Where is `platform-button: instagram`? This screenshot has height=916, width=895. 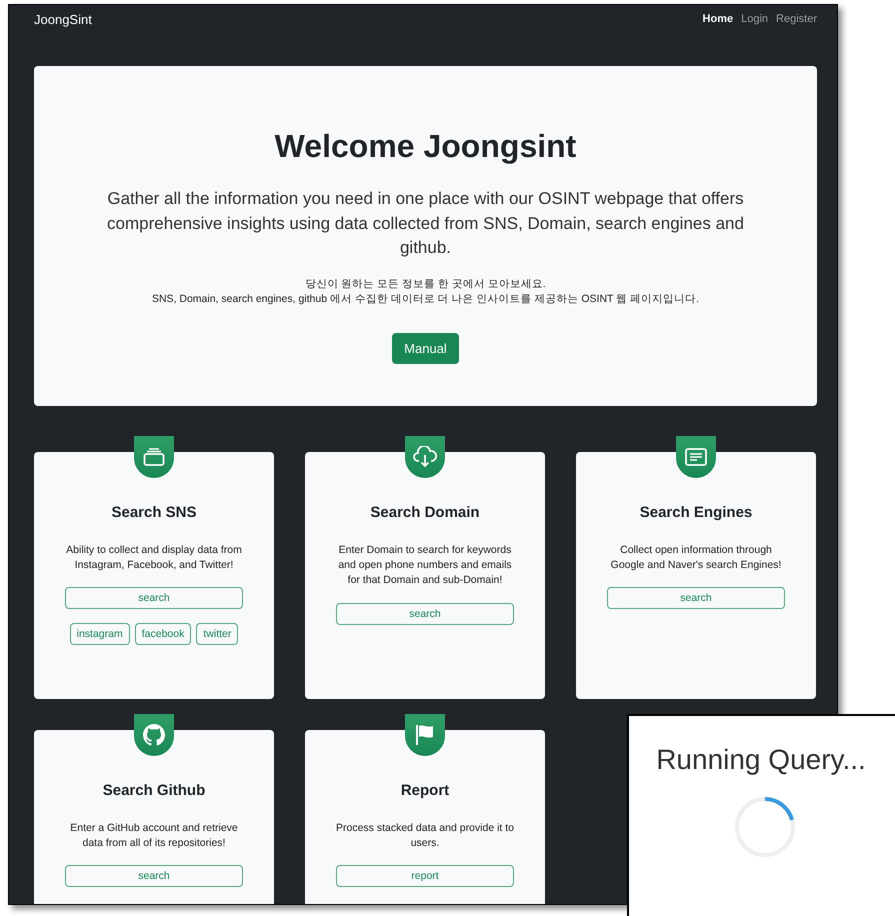
platform-button: instagram is located at coordinates (100, 634).